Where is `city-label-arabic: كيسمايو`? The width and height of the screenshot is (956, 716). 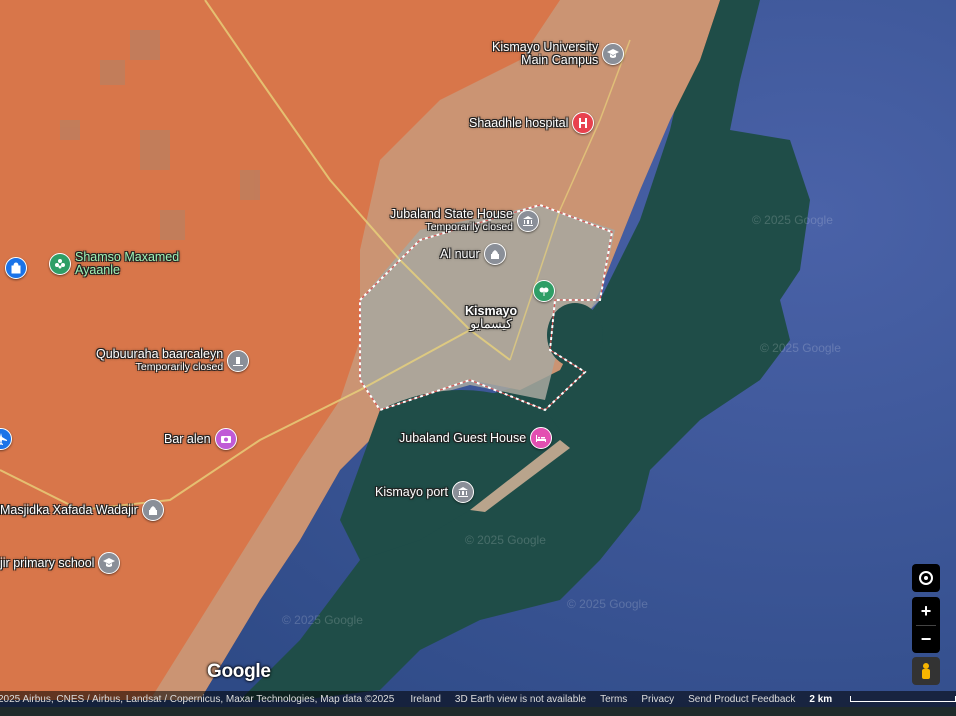 city-label-arabic: كيسمايو is located at coordinates (491, 324).